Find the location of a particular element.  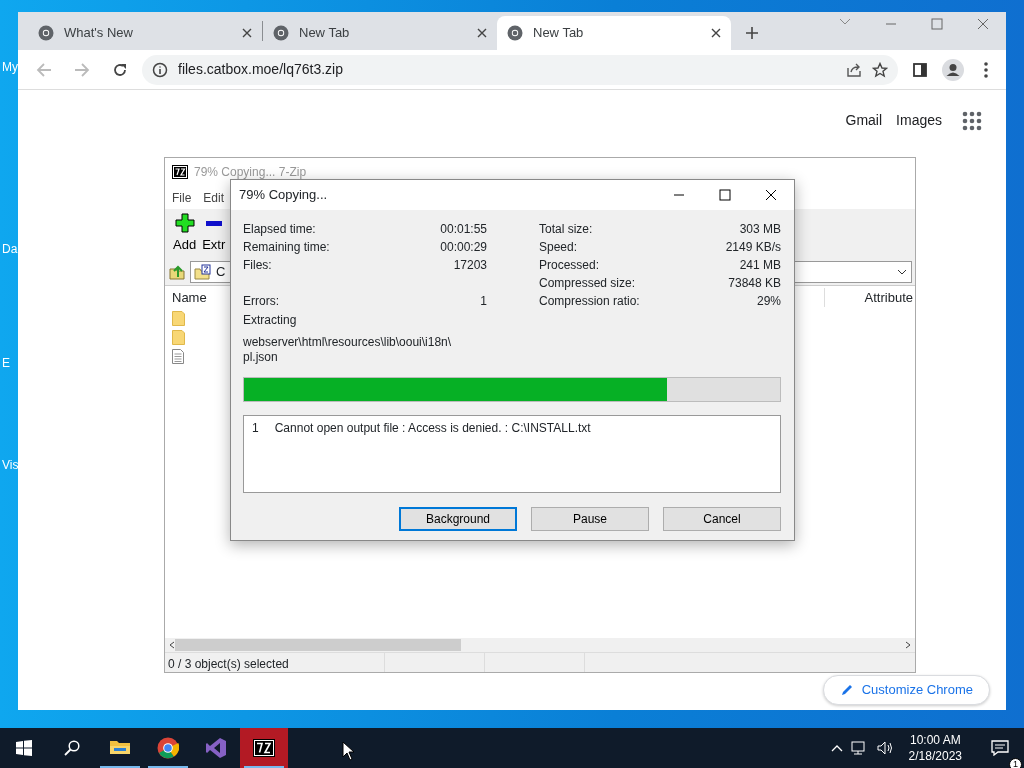

chevron-down-icon is located at coordinates (845, 22).